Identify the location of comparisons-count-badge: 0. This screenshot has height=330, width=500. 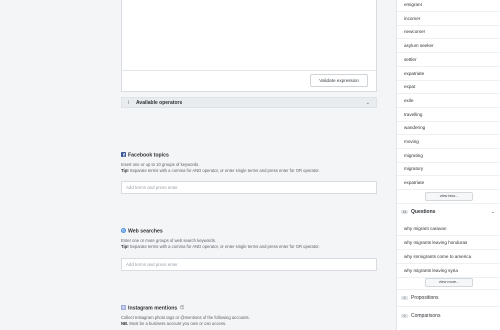
(404, 316).